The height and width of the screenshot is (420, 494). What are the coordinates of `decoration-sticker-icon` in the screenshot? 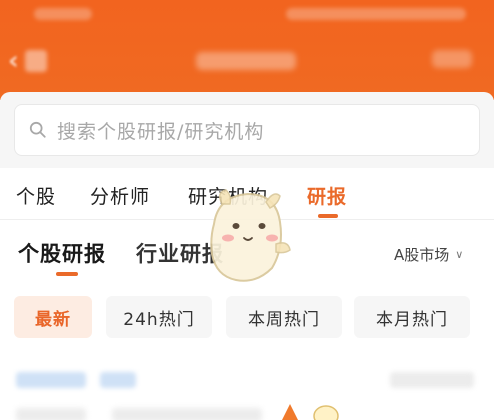 It's located at (310, 412).